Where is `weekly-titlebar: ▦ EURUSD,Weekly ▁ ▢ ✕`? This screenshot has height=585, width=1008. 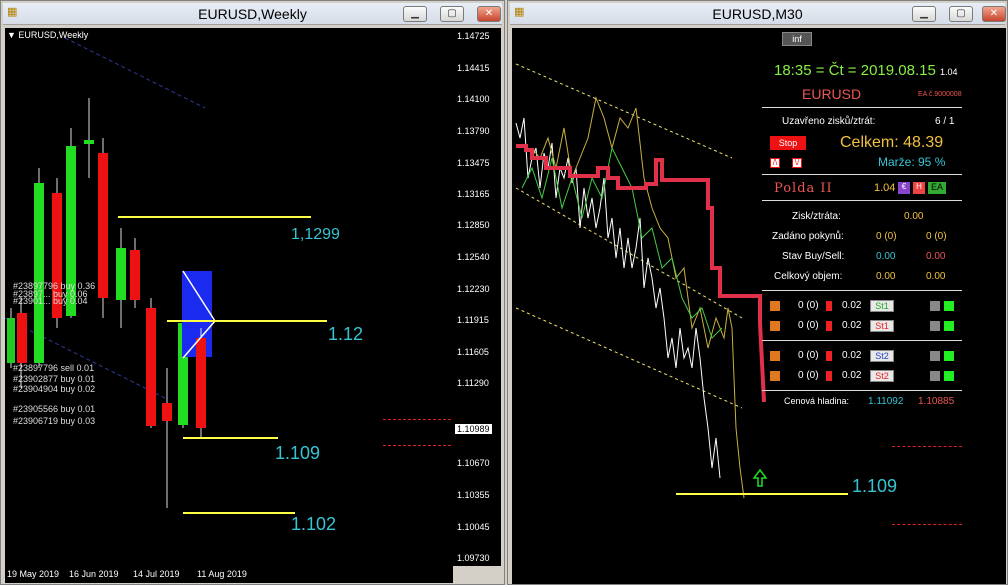 weekly-titlebar: ▦ EURUSD,Weekly ▁ ▢ ✕ is located at coordinates (252, 14).